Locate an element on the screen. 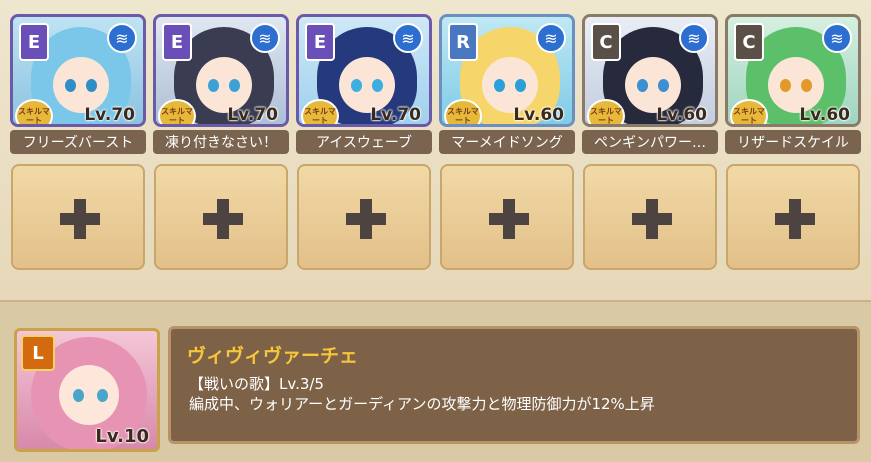 The width and height of the screenshot is (871, 462). leader-badge: L is located at coordinates (38, 353).